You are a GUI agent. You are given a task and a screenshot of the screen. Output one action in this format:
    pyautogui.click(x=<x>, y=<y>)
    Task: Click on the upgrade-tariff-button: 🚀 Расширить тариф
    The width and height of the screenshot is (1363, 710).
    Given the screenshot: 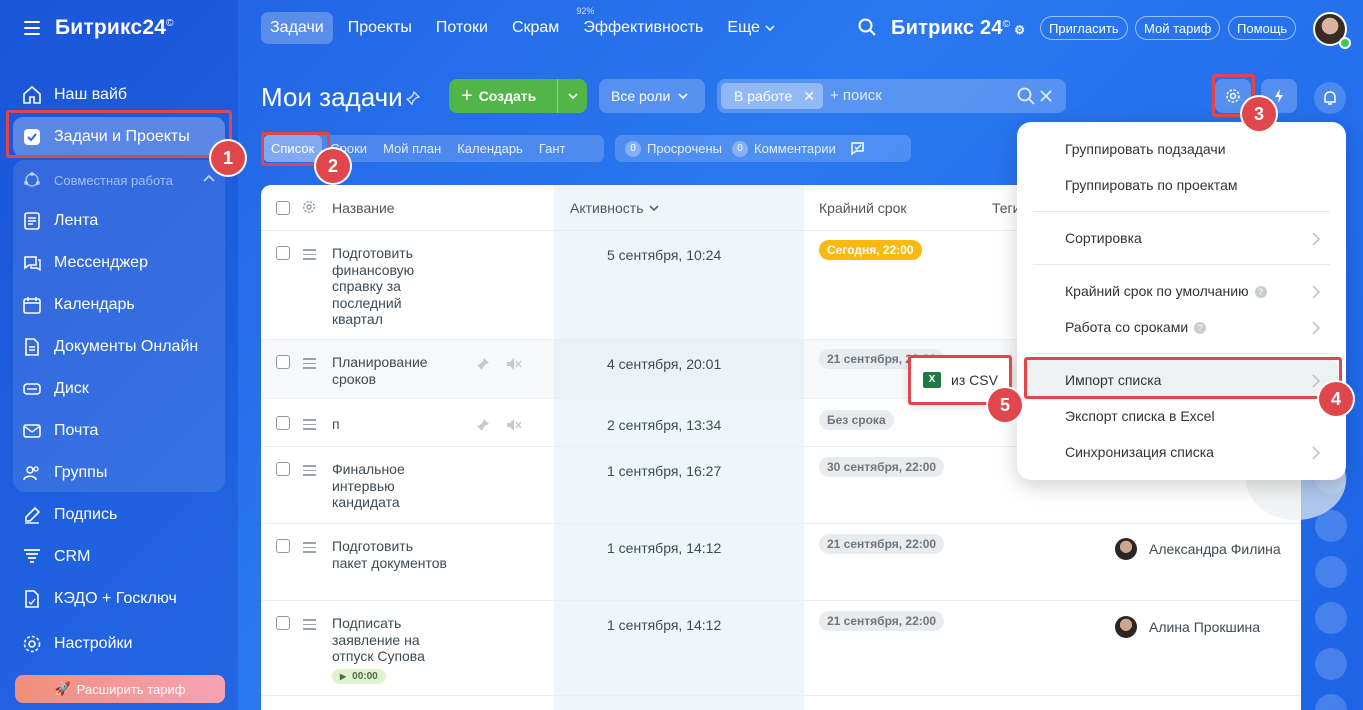 What is the action you would take?
    pyautogui.click(x=120, y=689)
    